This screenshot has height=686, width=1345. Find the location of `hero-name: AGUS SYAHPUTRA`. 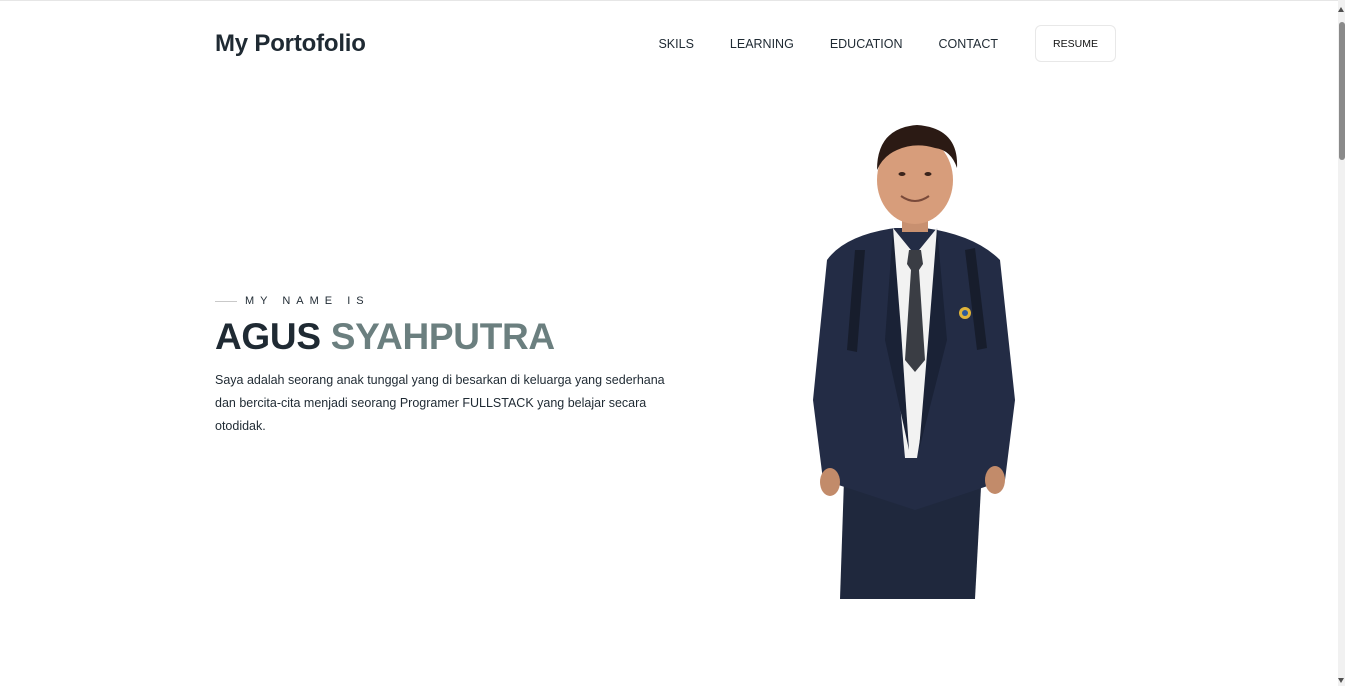

hero-name: AGUS SYAHPUTRA is located at coordinates (385, 337).